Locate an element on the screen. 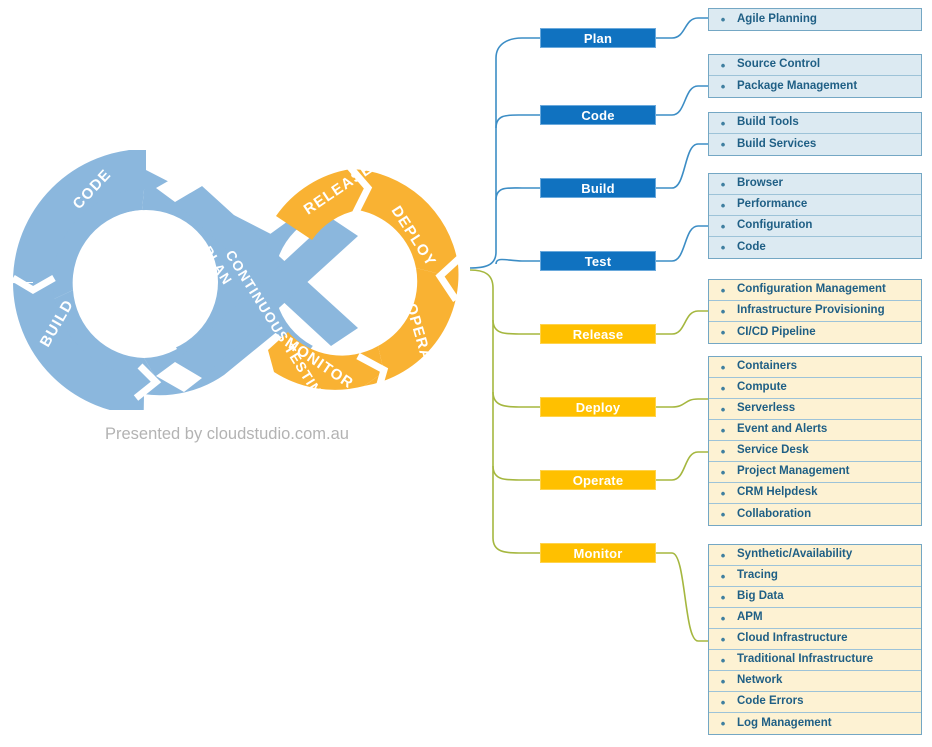  tool-row-label: Code Errors is located at coordinates (770, 701).